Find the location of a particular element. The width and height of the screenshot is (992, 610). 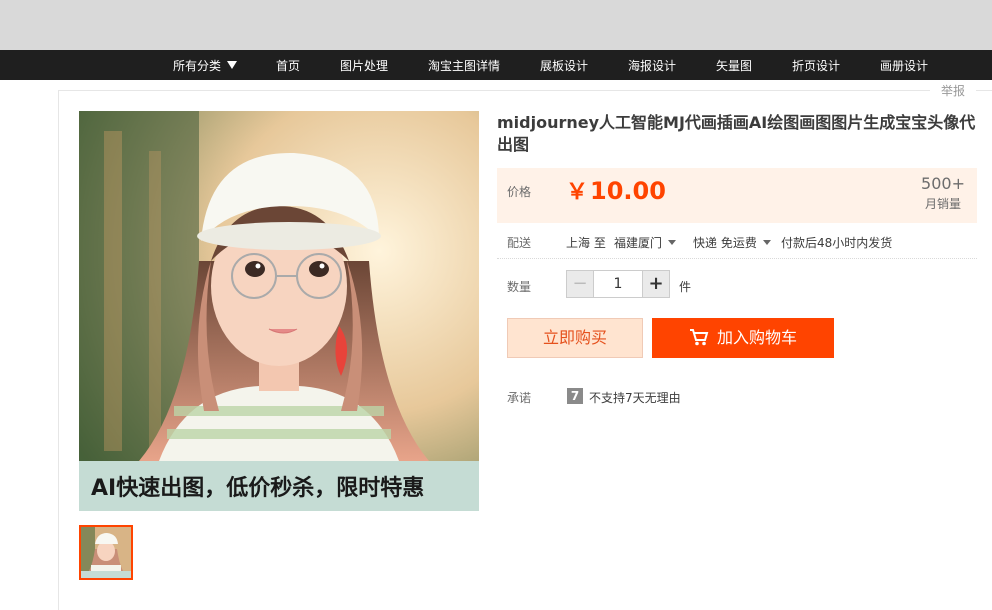

product-thumbnail is located at coordinates (106, 552).